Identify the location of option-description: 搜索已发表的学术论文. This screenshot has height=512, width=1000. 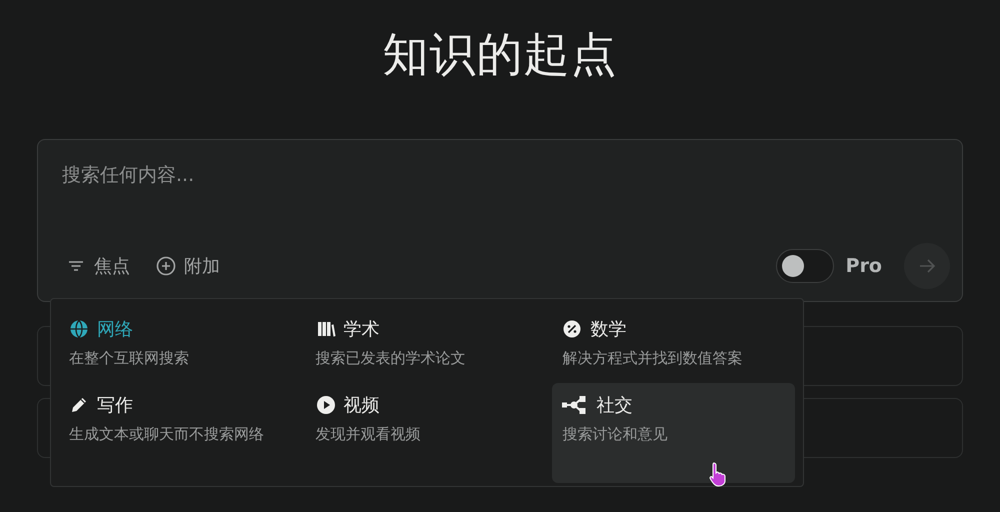
(391, 358).